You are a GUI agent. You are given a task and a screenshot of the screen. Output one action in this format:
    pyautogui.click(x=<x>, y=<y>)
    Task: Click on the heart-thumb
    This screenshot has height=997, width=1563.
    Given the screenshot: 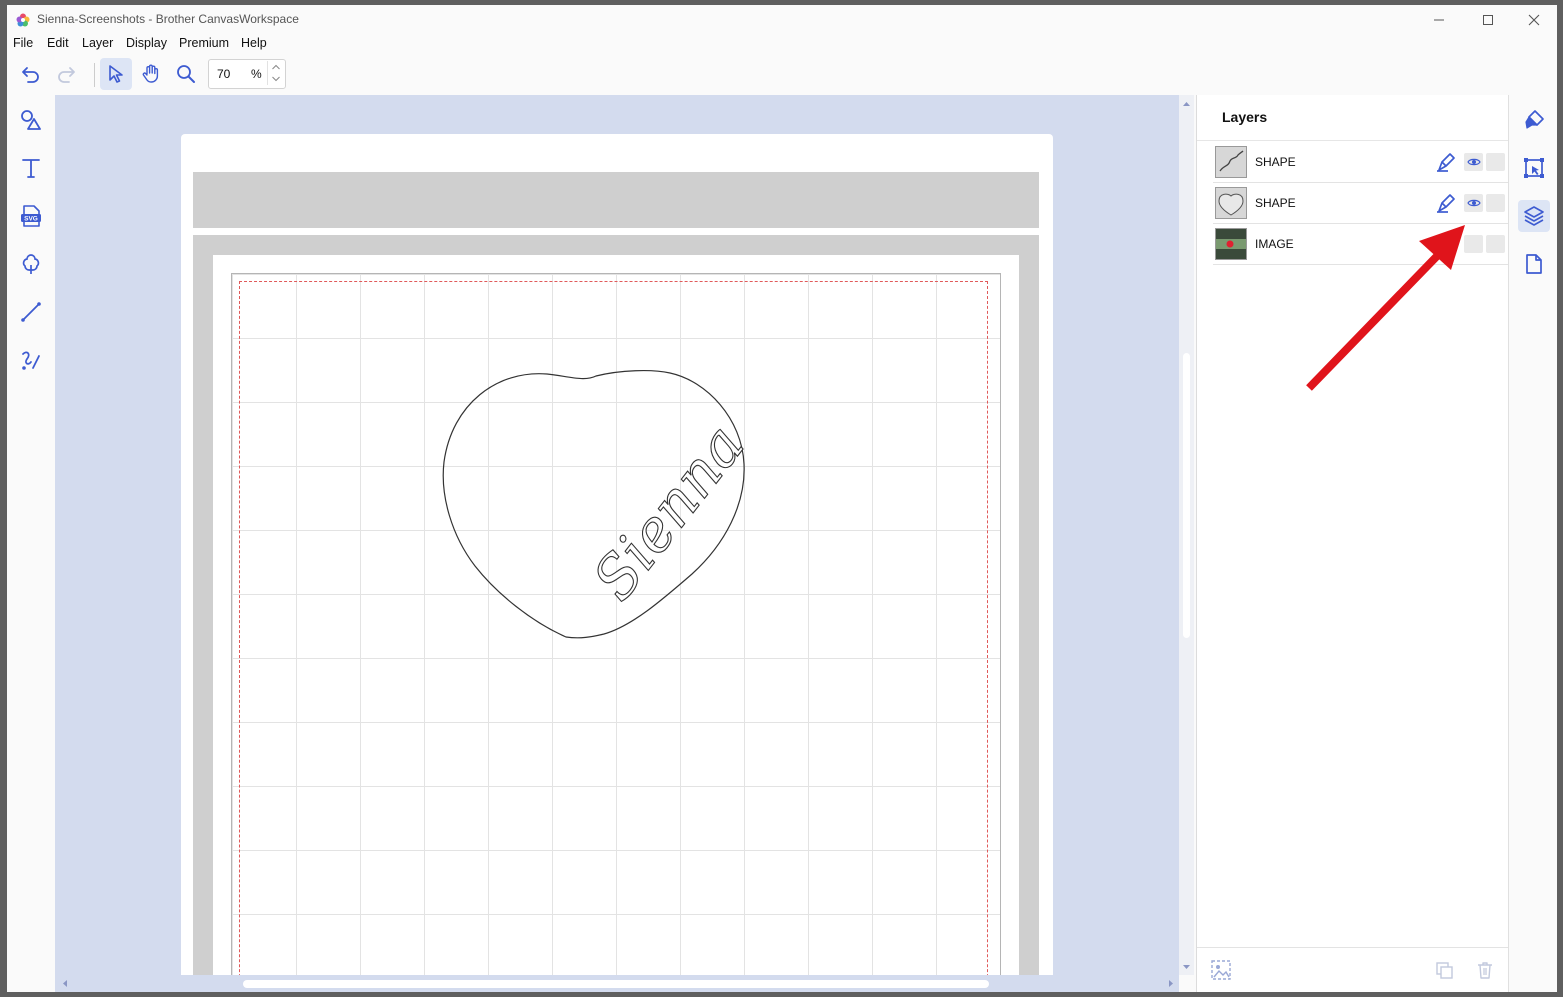 What is the action you would take?
    pyautogui.click(x=1231, y=203)
    